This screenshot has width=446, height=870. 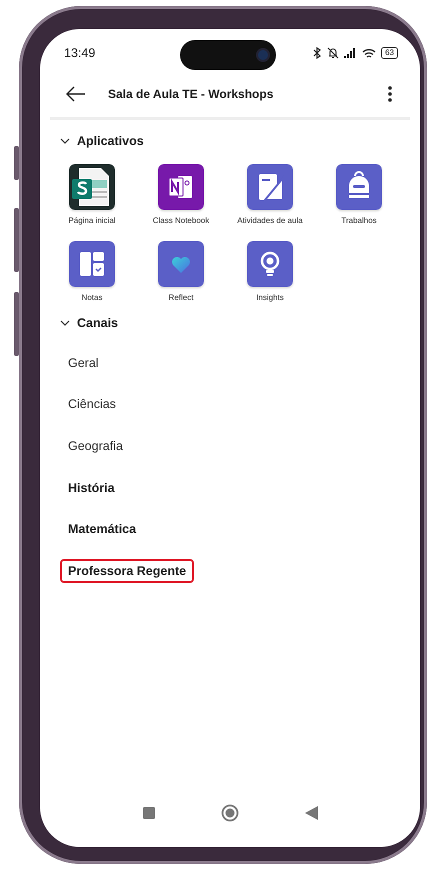 What do you see at coordinates (92, 264) in the screenshot?
I see `grades-app-icon` at bounding box center [92, 264].